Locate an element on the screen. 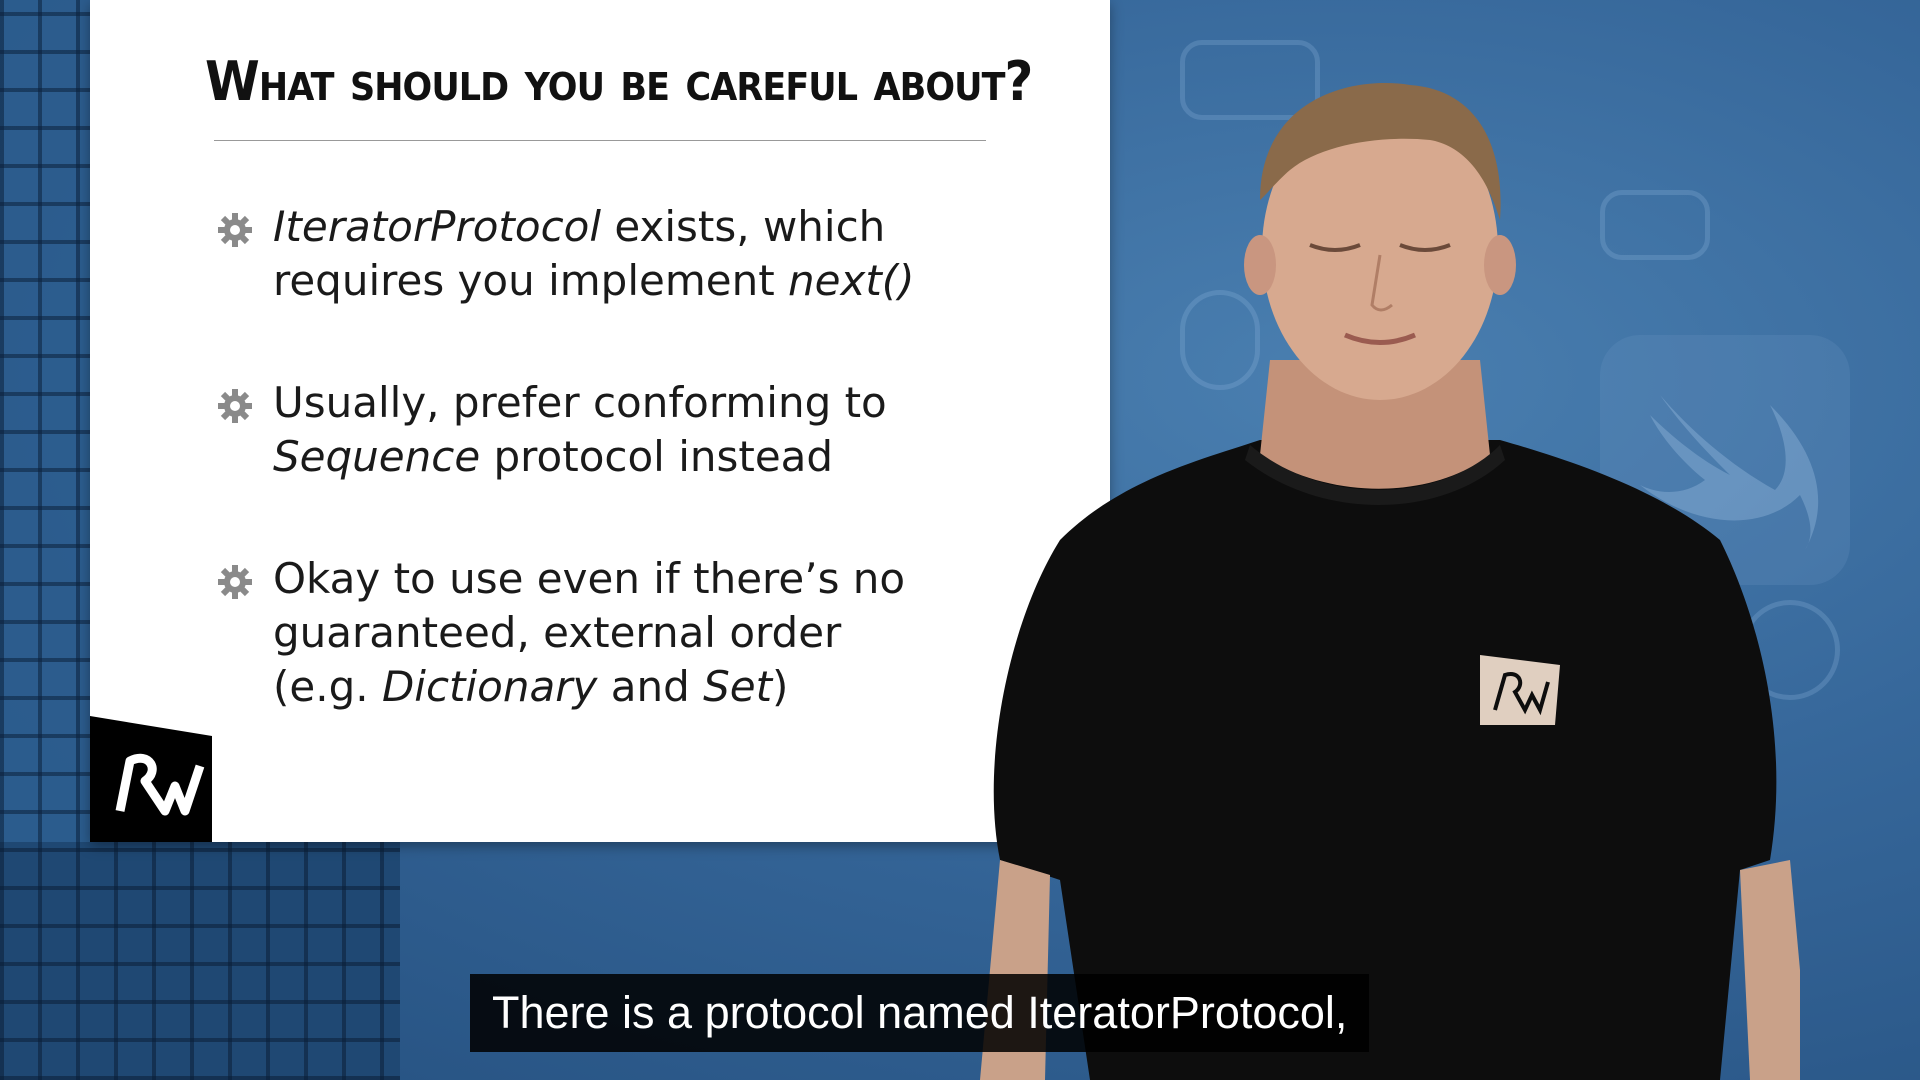 This screenshot has height=1080, width=1920. tiled-background-bottom is located at coordinates (200, 961).